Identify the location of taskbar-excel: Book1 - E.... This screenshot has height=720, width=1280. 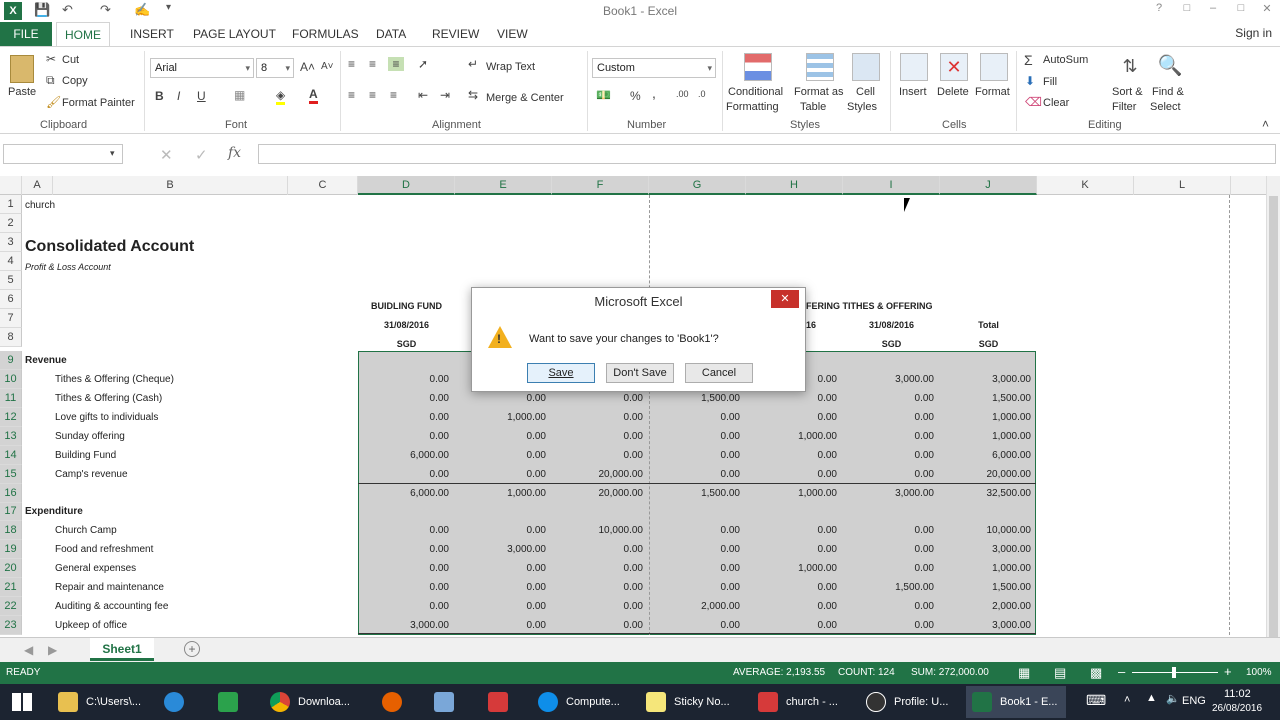
(1016, 702).